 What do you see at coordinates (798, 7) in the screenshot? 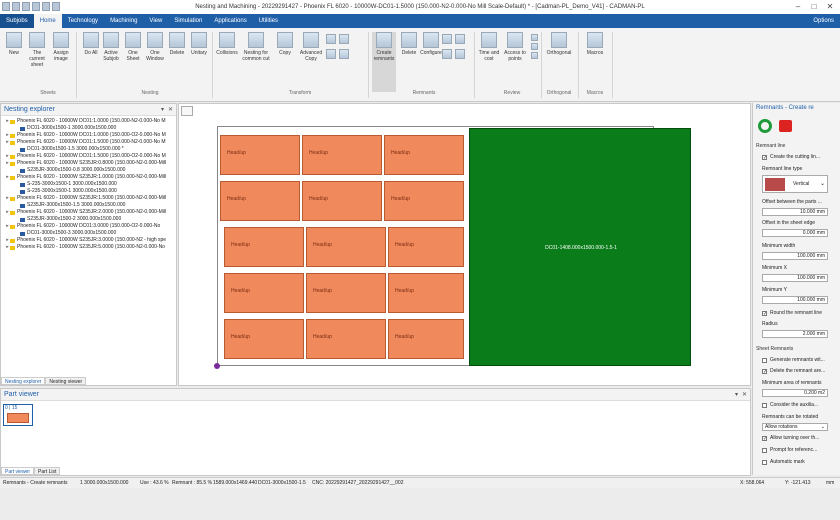
I see `minimize-icon: –` at bounding box center [798, 7].